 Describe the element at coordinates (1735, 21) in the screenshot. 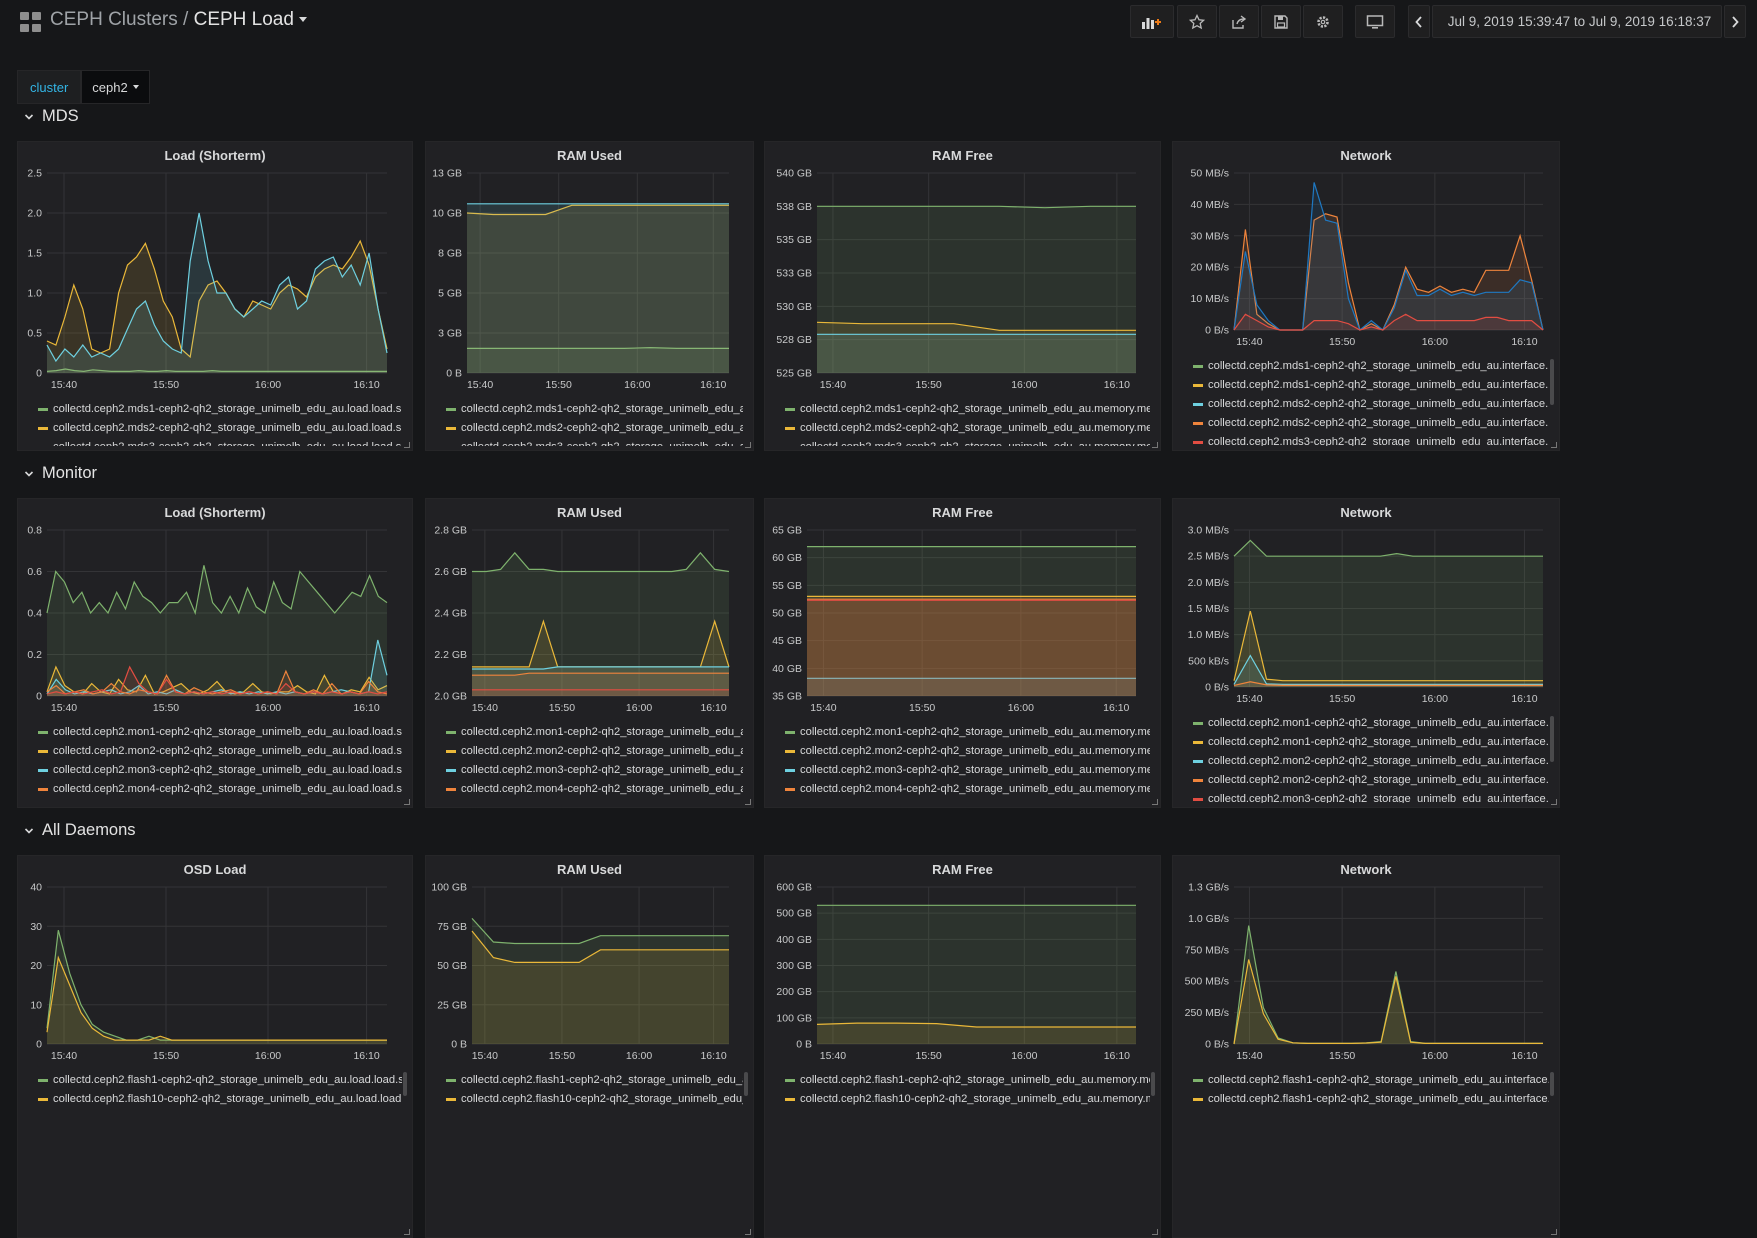

I see `time-forward-button` at that location.